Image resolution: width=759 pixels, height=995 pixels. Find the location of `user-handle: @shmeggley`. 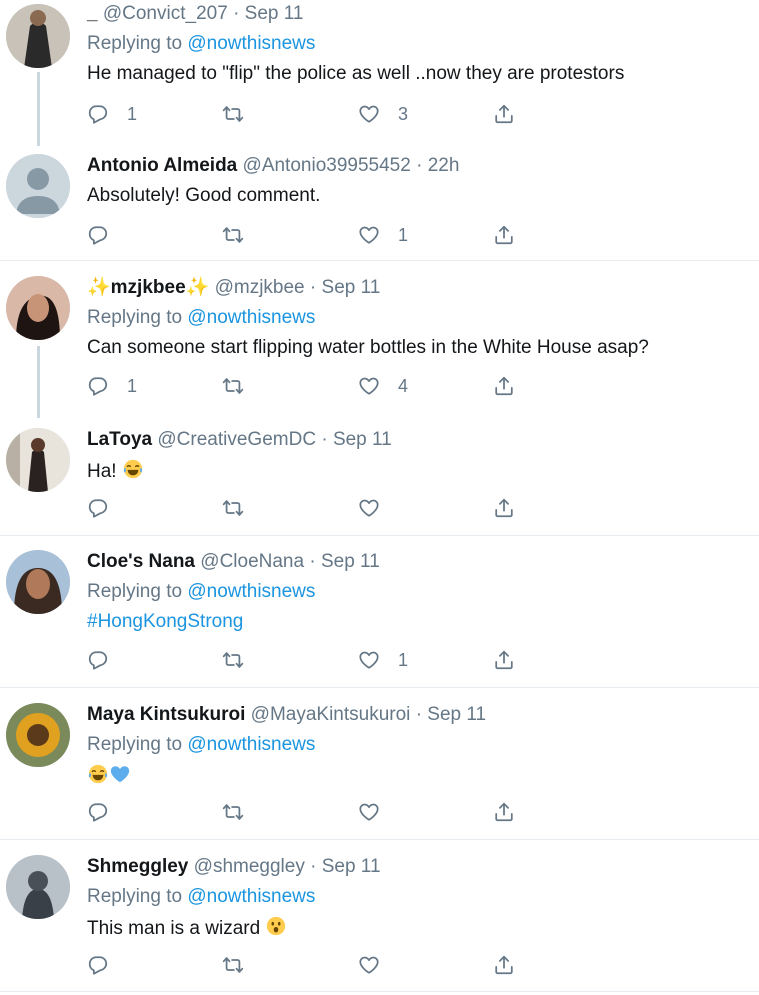

user-handle: @shmeggley is located at coordinates (249, 866).